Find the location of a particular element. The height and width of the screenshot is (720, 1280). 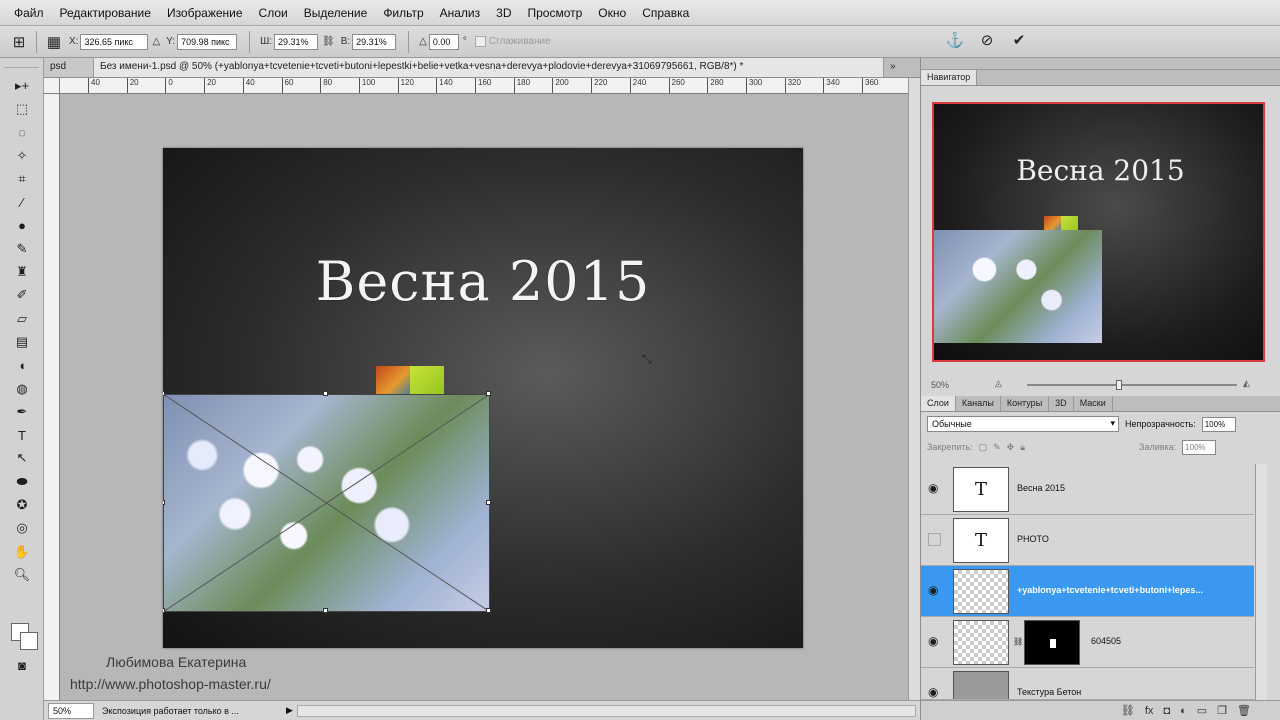

quick-select-tool-icon: ✧ is located at coordinates (22, 155).